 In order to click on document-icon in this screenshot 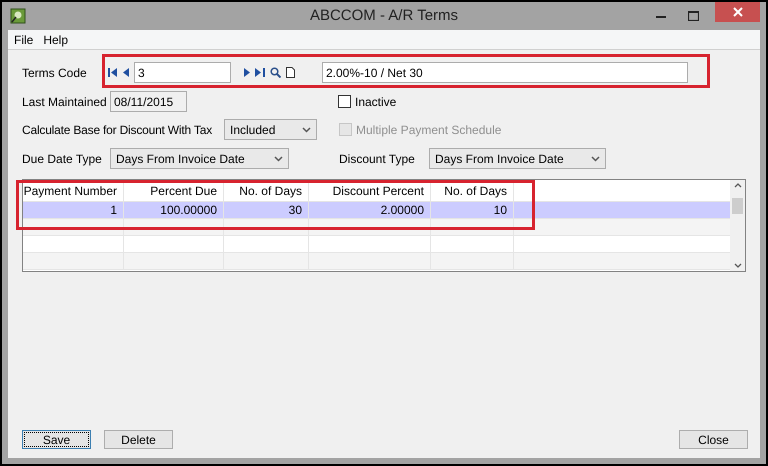, I will do `click(290, 72)`.